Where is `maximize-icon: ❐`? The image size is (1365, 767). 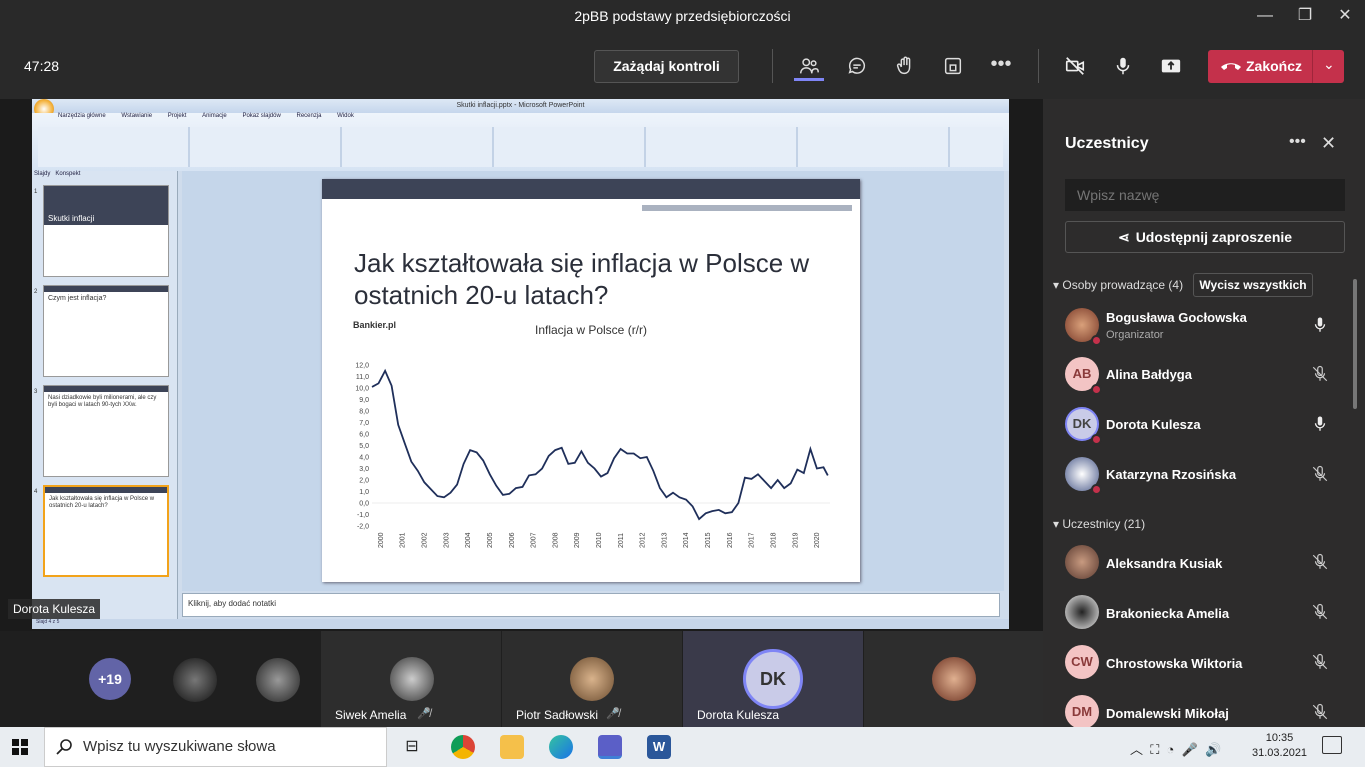 maximize-icon: ❐ is located at coordinates (1305, 16).